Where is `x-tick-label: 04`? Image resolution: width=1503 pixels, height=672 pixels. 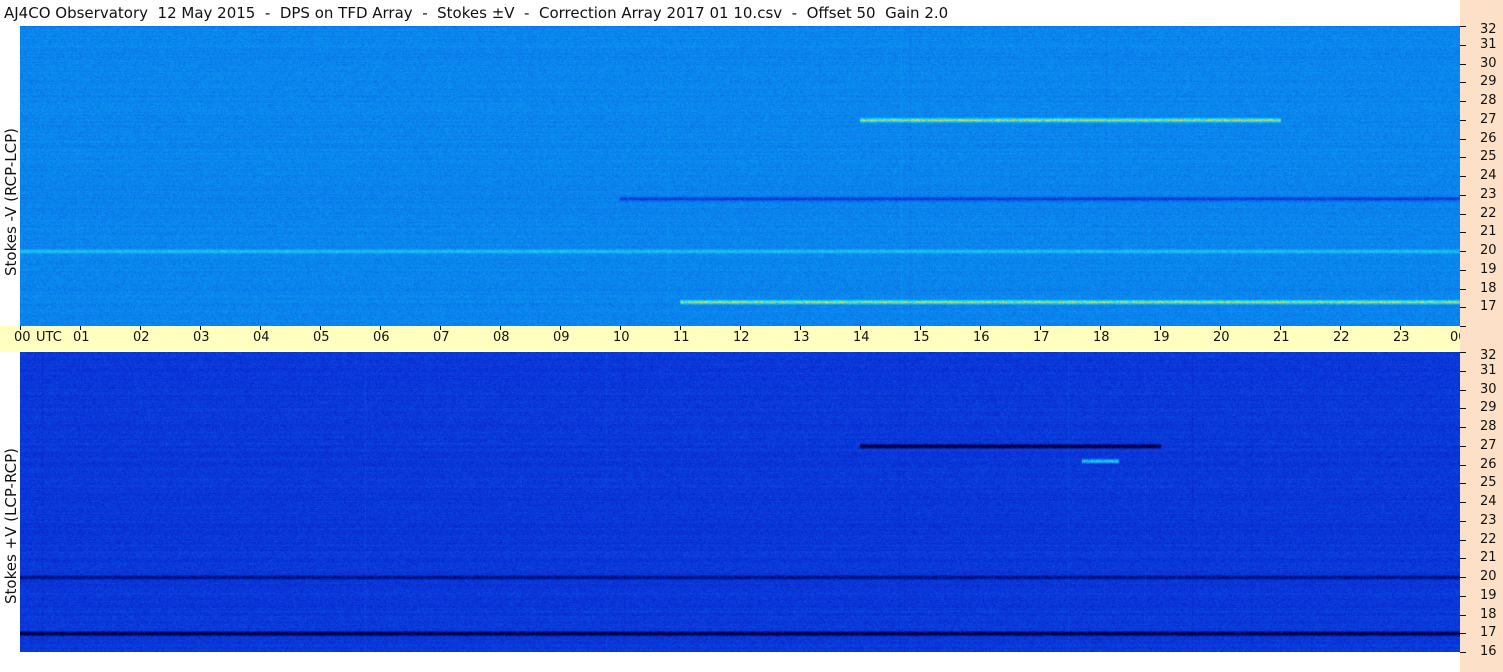 x-tick-label: 04 is located at coordinates (261, 337).